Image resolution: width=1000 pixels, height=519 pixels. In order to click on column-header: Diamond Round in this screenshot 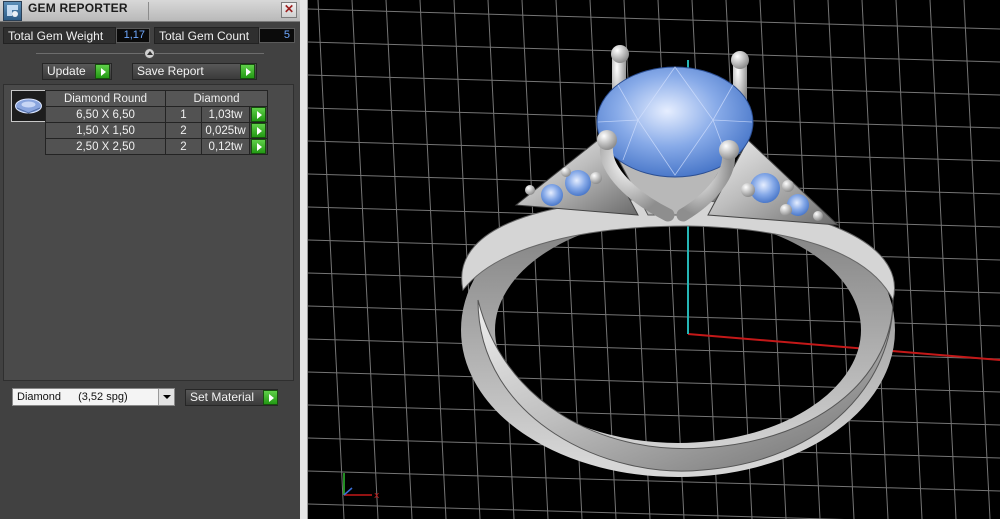, I will do `click(105, 98)`.